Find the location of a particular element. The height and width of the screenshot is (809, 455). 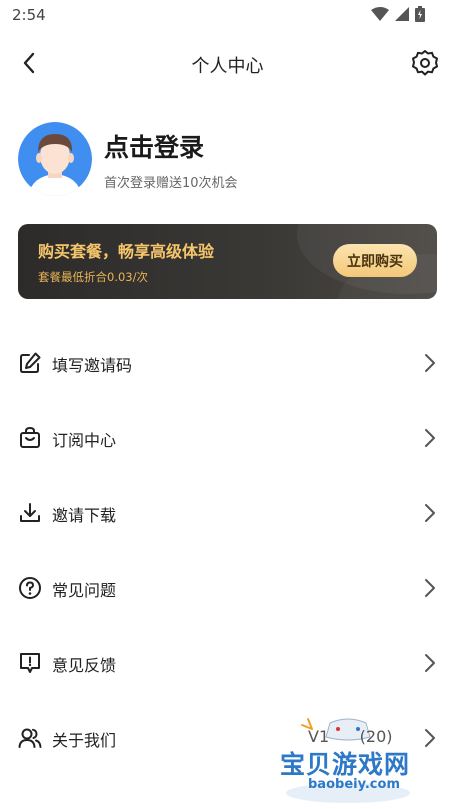

edit-icon is located at coordinates (30, 362).